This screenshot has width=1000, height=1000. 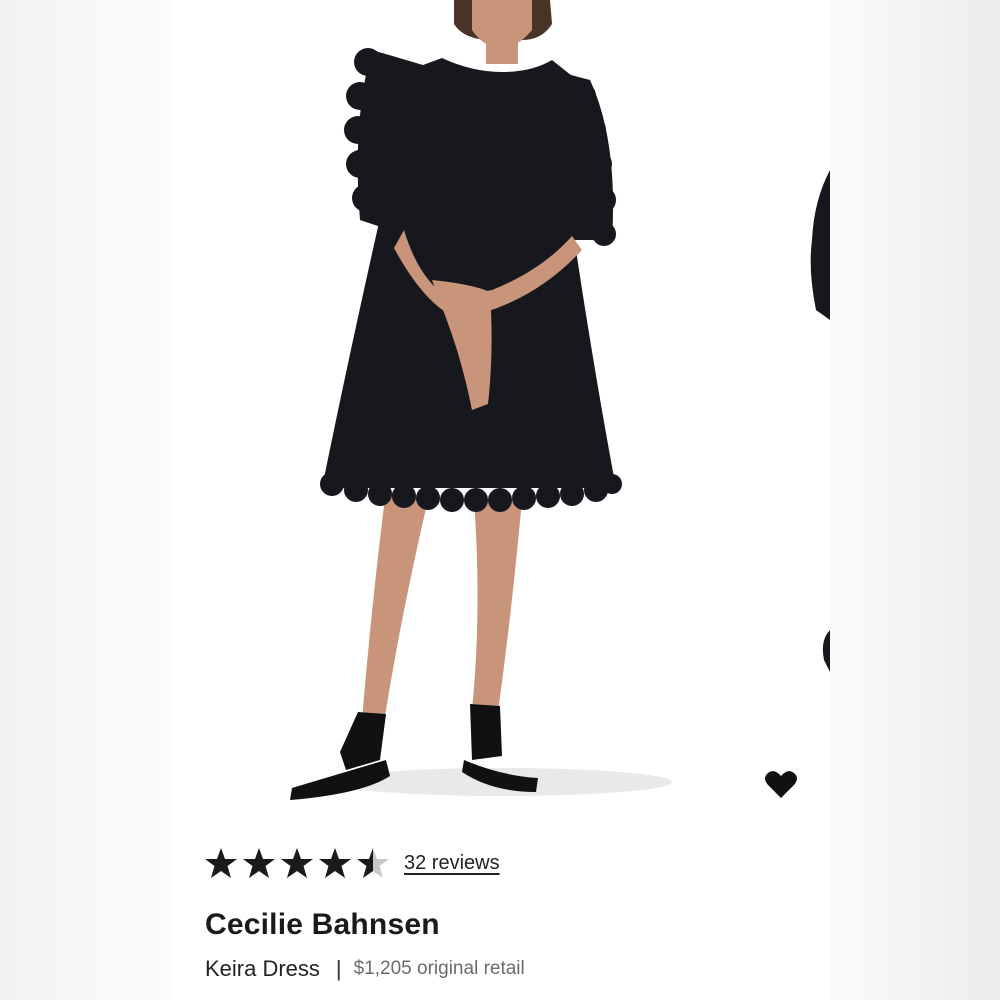 I want to click on product-details: Keira Dress | $1,205 original retail, so click(x=365, y=969).